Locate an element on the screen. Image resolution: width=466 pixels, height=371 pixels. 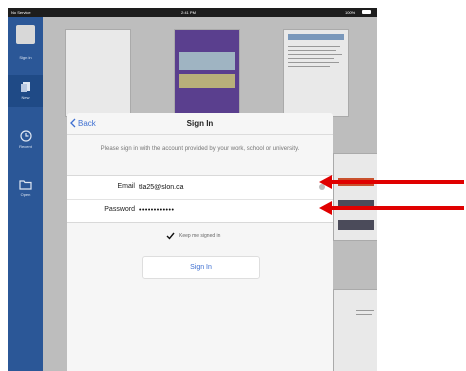
battery-icon is located at coordinates (366, 12).